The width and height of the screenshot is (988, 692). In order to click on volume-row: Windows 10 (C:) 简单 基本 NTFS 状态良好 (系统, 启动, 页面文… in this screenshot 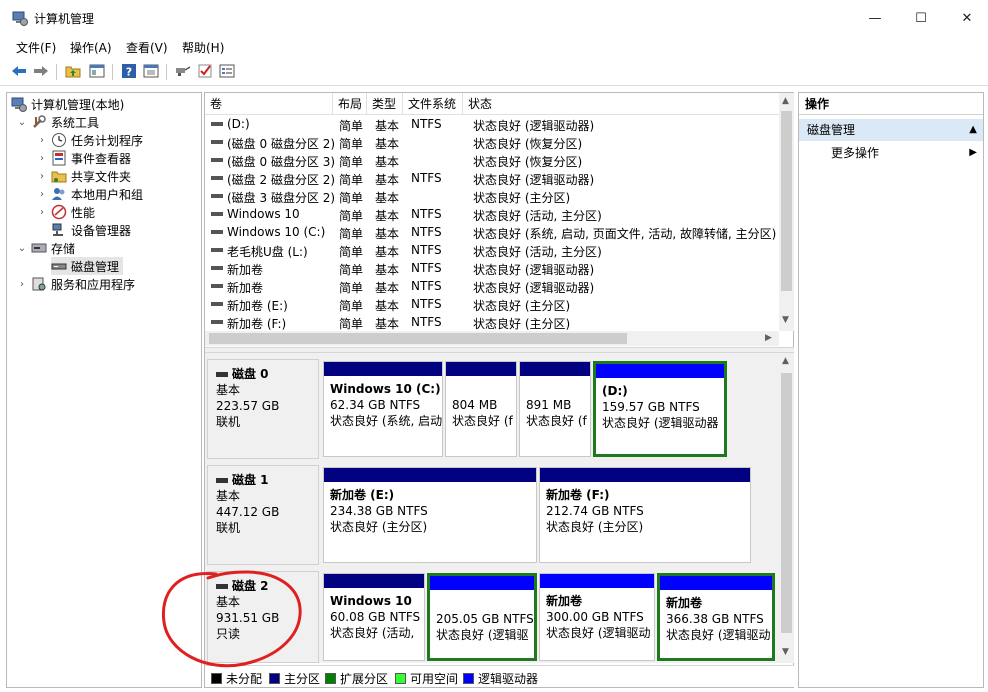, I will do `click(492, 232)`.